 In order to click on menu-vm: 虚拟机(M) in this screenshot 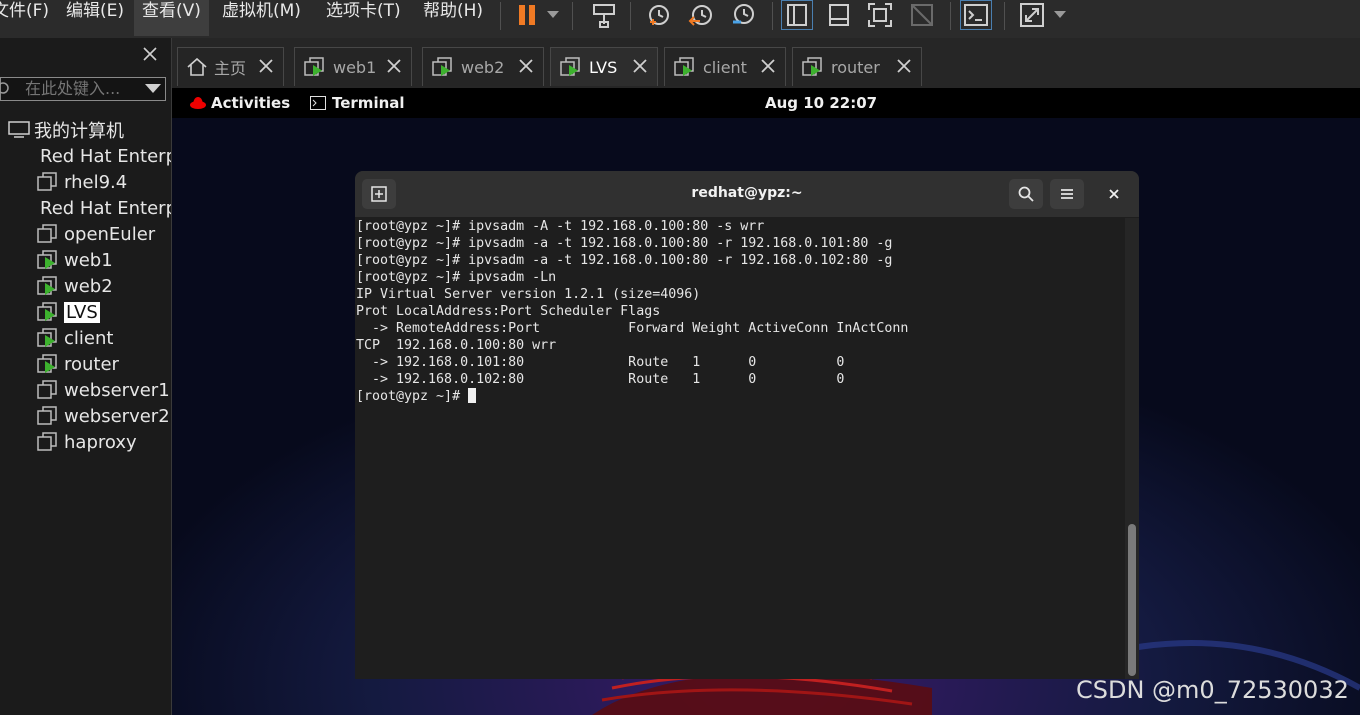, I will do `click(261, 12)`.